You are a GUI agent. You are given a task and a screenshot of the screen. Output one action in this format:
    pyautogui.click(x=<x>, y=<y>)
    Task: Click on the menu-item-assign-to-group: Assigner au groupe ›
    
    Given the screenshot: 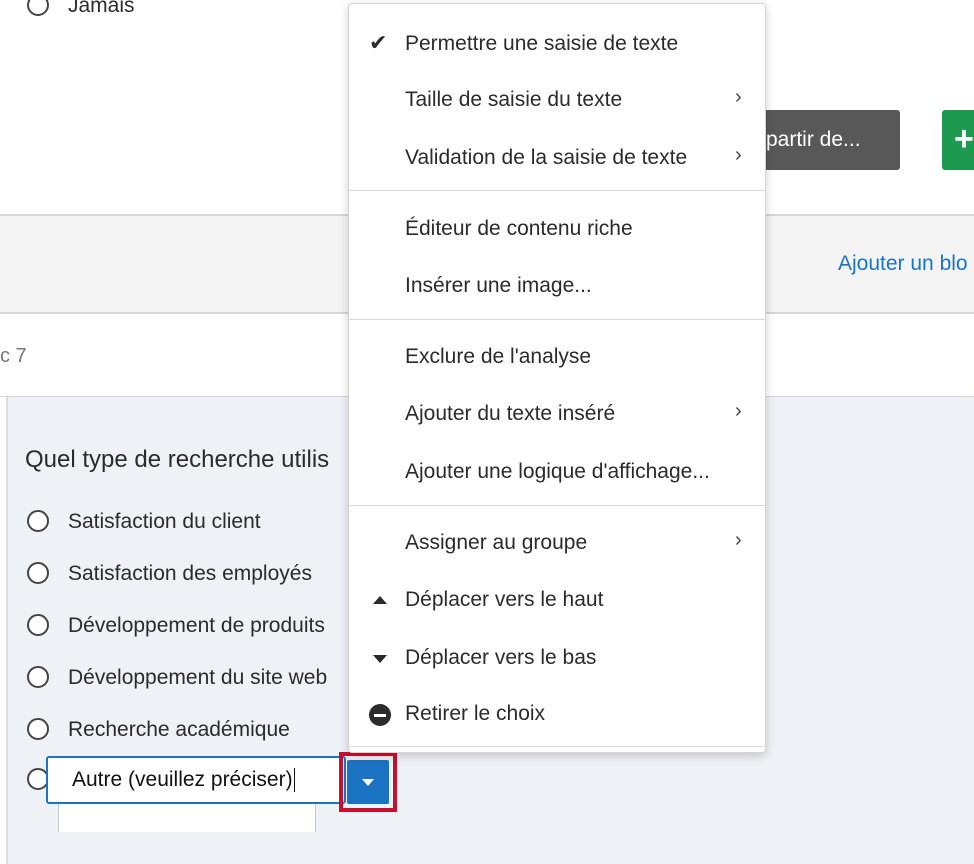 What is the action you would take?
    pyautogui.click(x=557, y=543)
    